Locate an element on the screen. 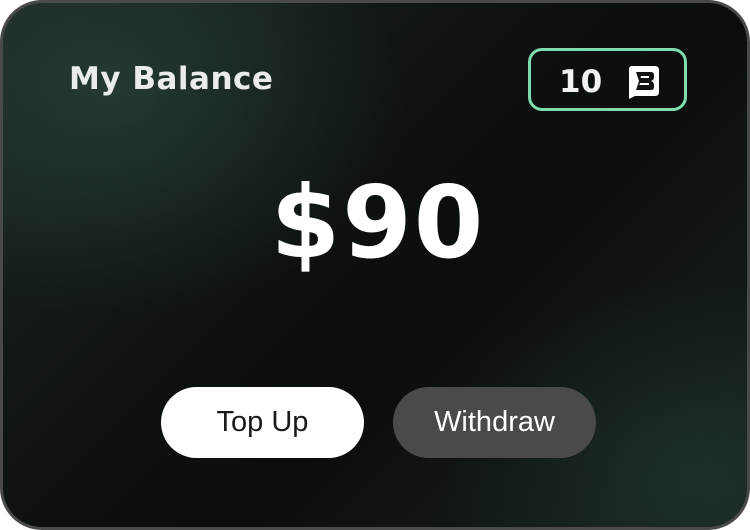 This screenshot has height=530, width=750. points-badge: 10 is located at coordinates (607, 79).